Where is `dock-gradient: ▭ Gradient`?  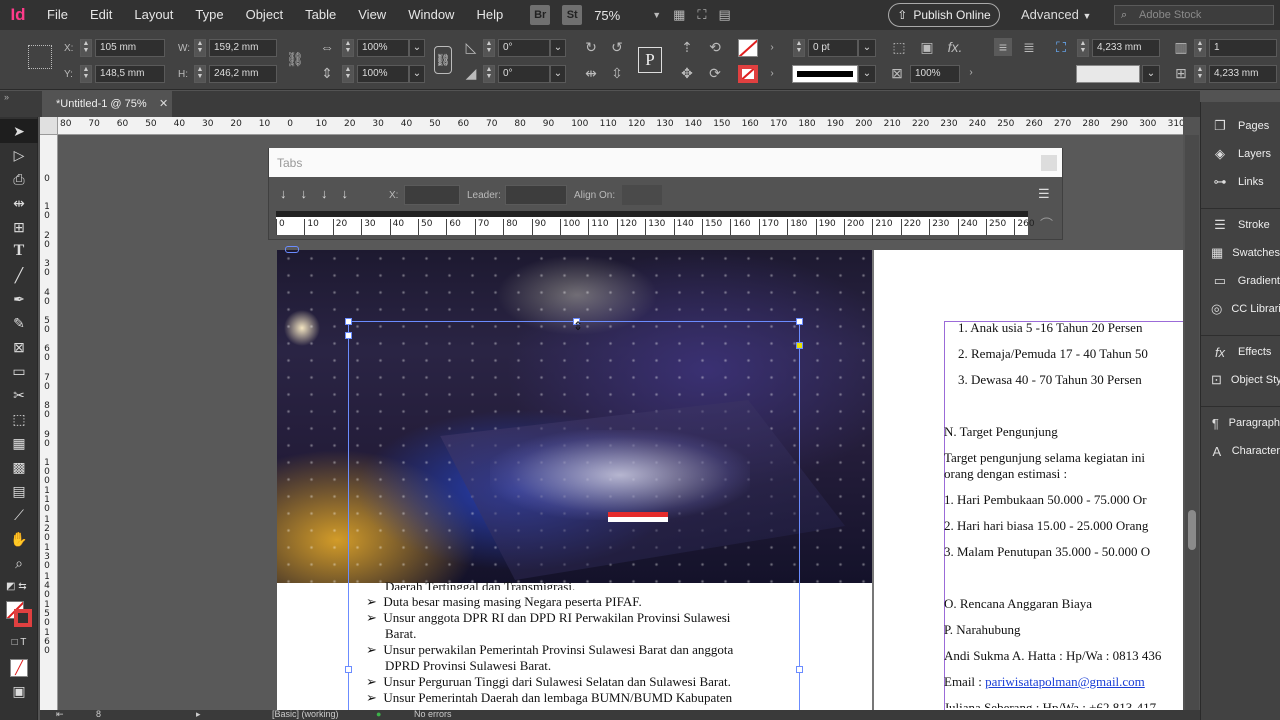
dock-gradient: ▭ Gradient is located at coordinates (1240, 281).